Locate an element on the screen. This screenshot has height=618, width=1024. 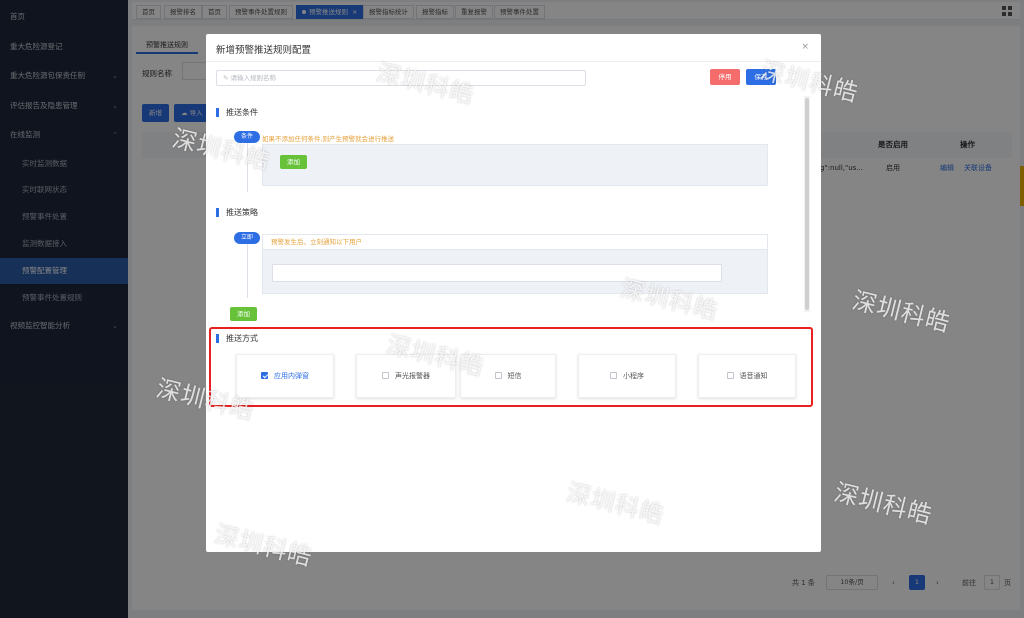
notify-users-select is located at coordinates (497, 273).